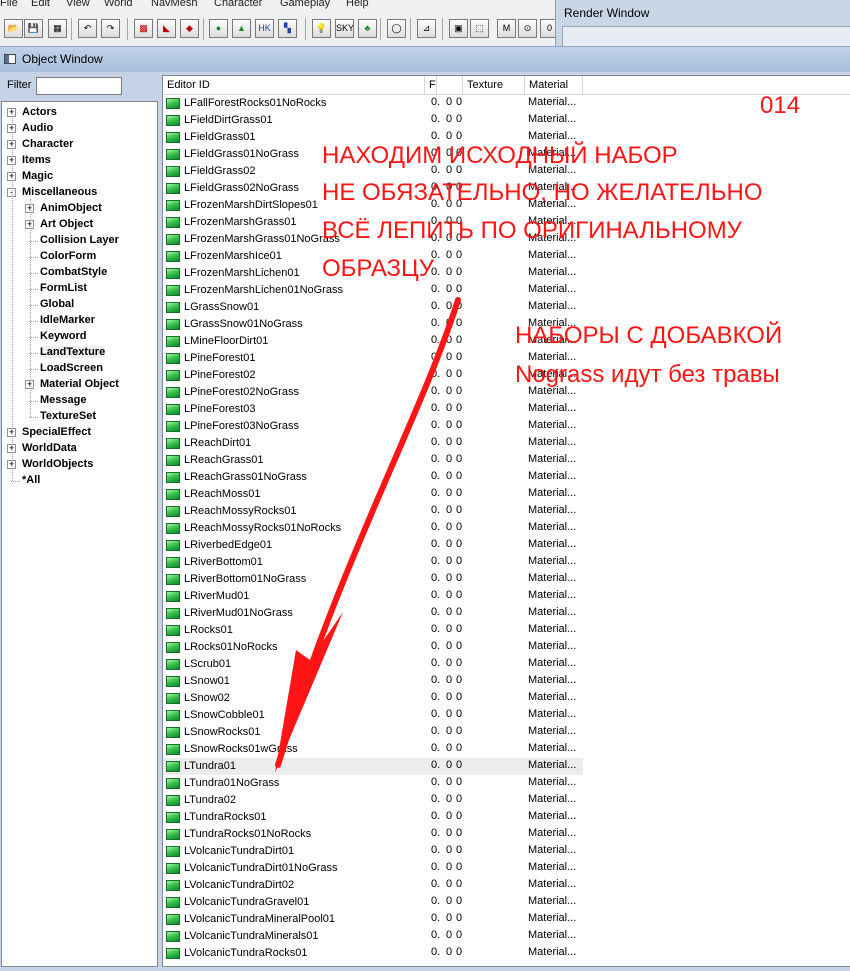 The height and width of the screenshot is (971, 850). Describe the element at coordinates (368, 535) in the screenshot. I see `annotation-arrow` at that location.